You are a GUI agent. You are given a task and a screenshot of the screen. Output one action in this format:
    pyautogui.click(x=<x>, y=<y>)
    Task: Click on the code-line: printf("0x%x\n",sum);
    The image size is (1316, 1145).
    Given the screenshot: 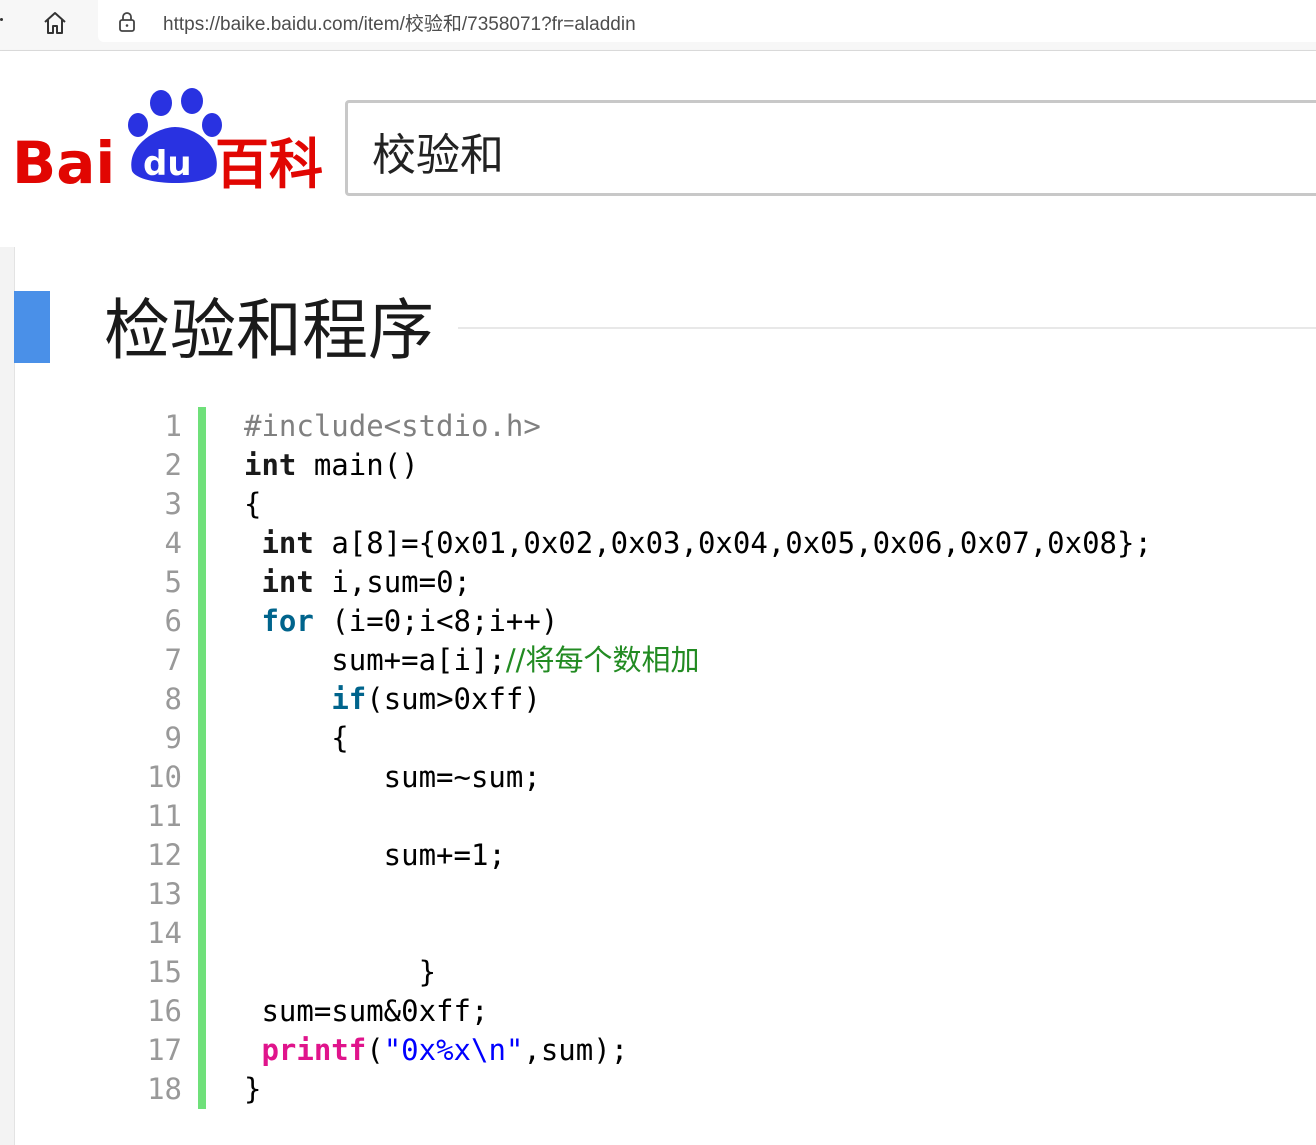 What is the action you would take?
    pyautogui.click(x=698, y=1050)
    